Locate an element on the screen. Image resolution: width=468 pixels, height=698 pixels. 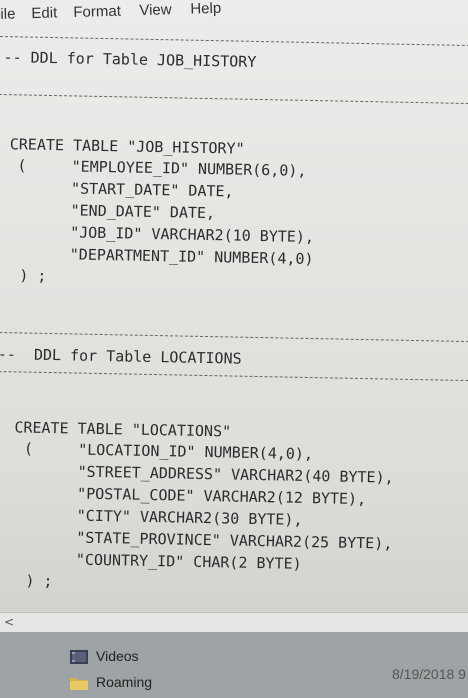
video-folder-icon is located at coordinates (79, 657).